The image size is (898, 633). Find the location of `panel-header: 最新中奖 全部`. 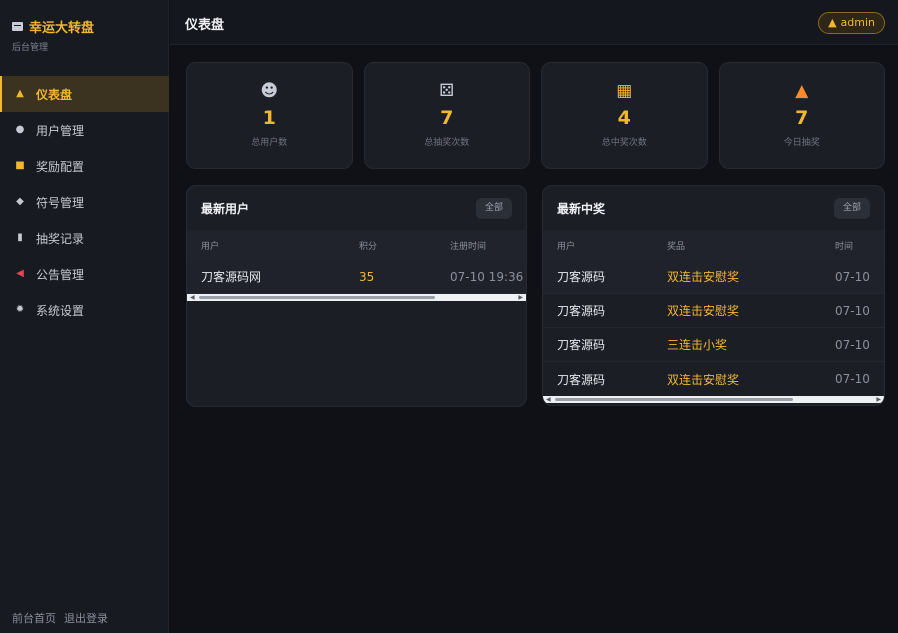

panel-header: 最新中奖 全部 is located at coordinates (713, 208).